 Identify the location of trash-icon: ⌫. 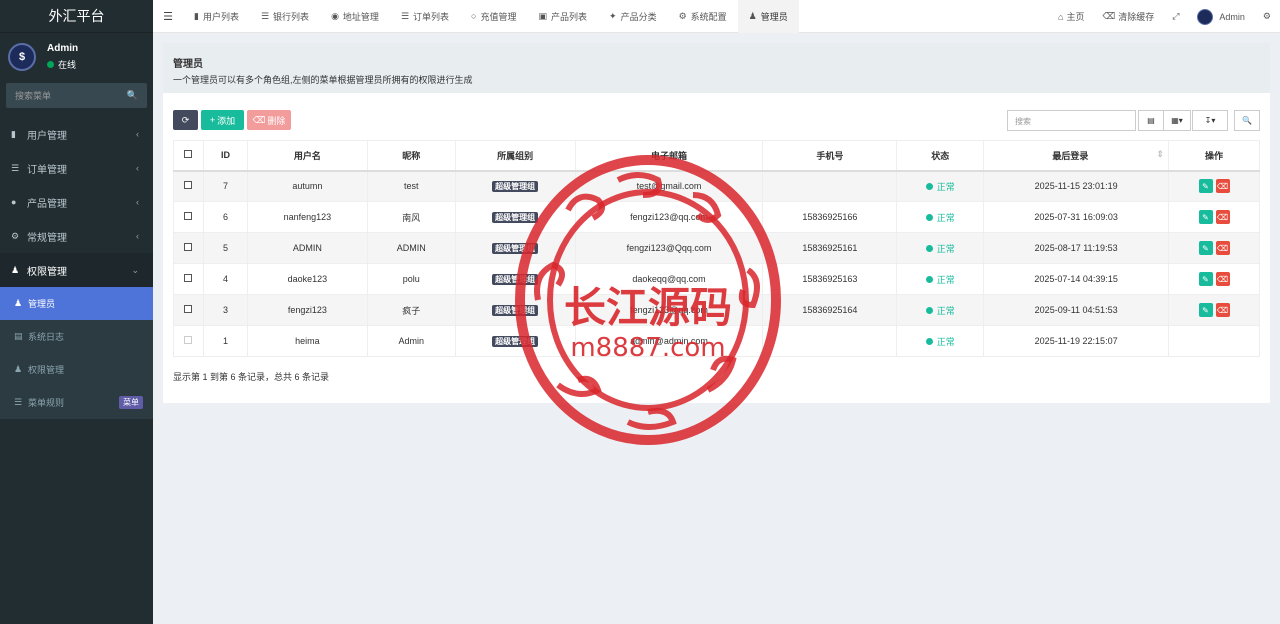
(259, 119).